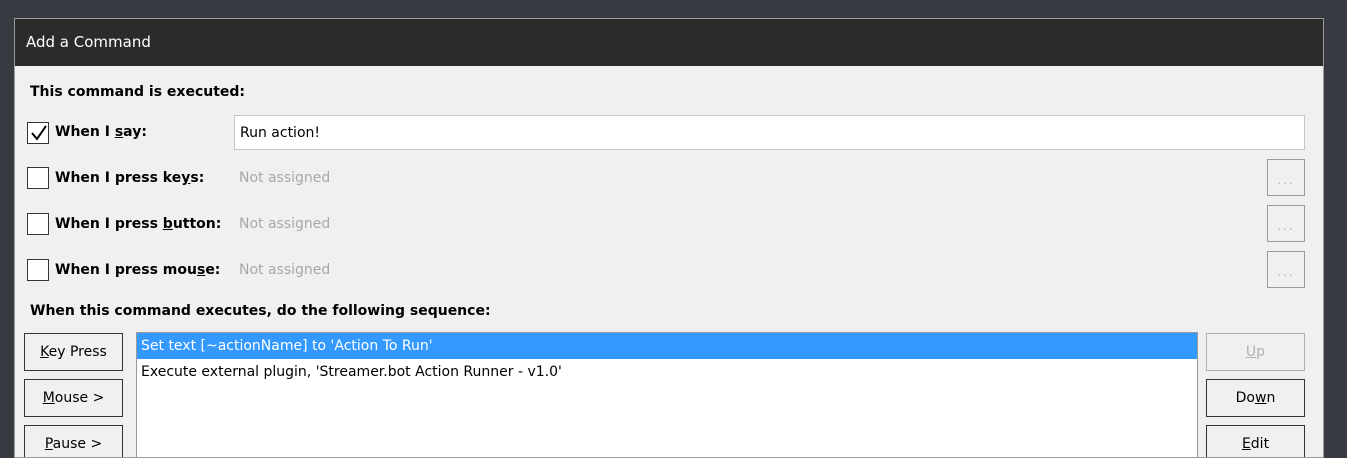 This screenshot has height=458, width=1347. I want to click on checkmark-icon, so click(39, 133).